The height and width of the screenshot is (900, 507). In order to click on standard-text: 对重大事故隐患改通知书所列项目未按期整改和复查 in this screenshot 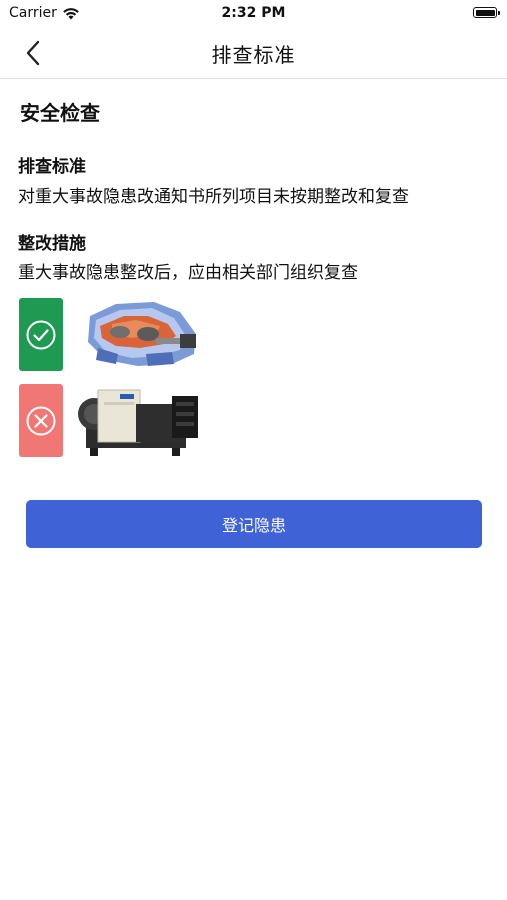, I will do `click(213, 197)`.